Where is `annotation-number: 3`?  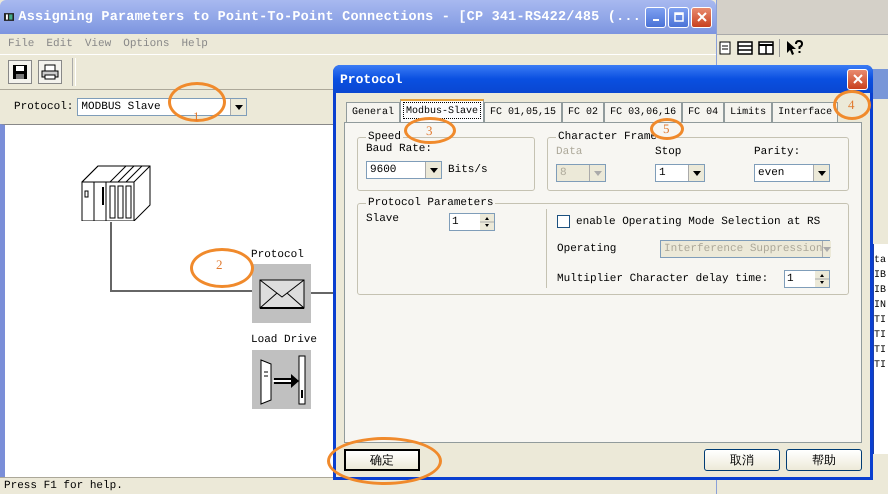
annotation-number: 3 is located at coordinates (429, 130).